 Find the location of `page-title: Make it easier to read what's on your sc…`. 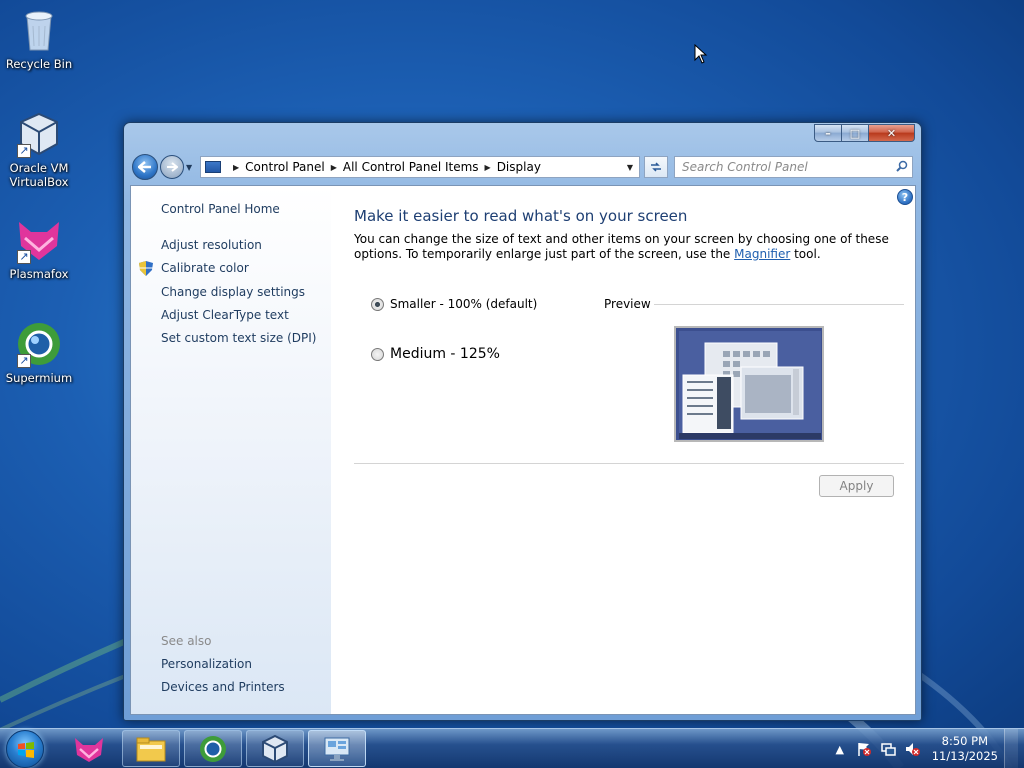

page-title: Make it easier to read what's on your sc… is located at coordinates (521, 216).